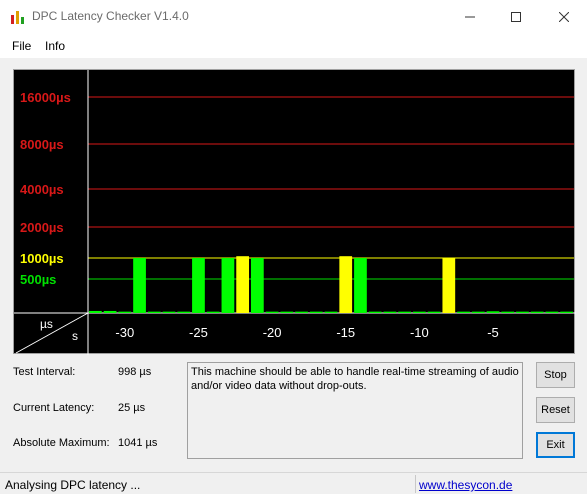  Describe the element at coordinates (110, 16) in the screenshot. I see `window-title: DPC Latency Checker V1.4.0` at that location.